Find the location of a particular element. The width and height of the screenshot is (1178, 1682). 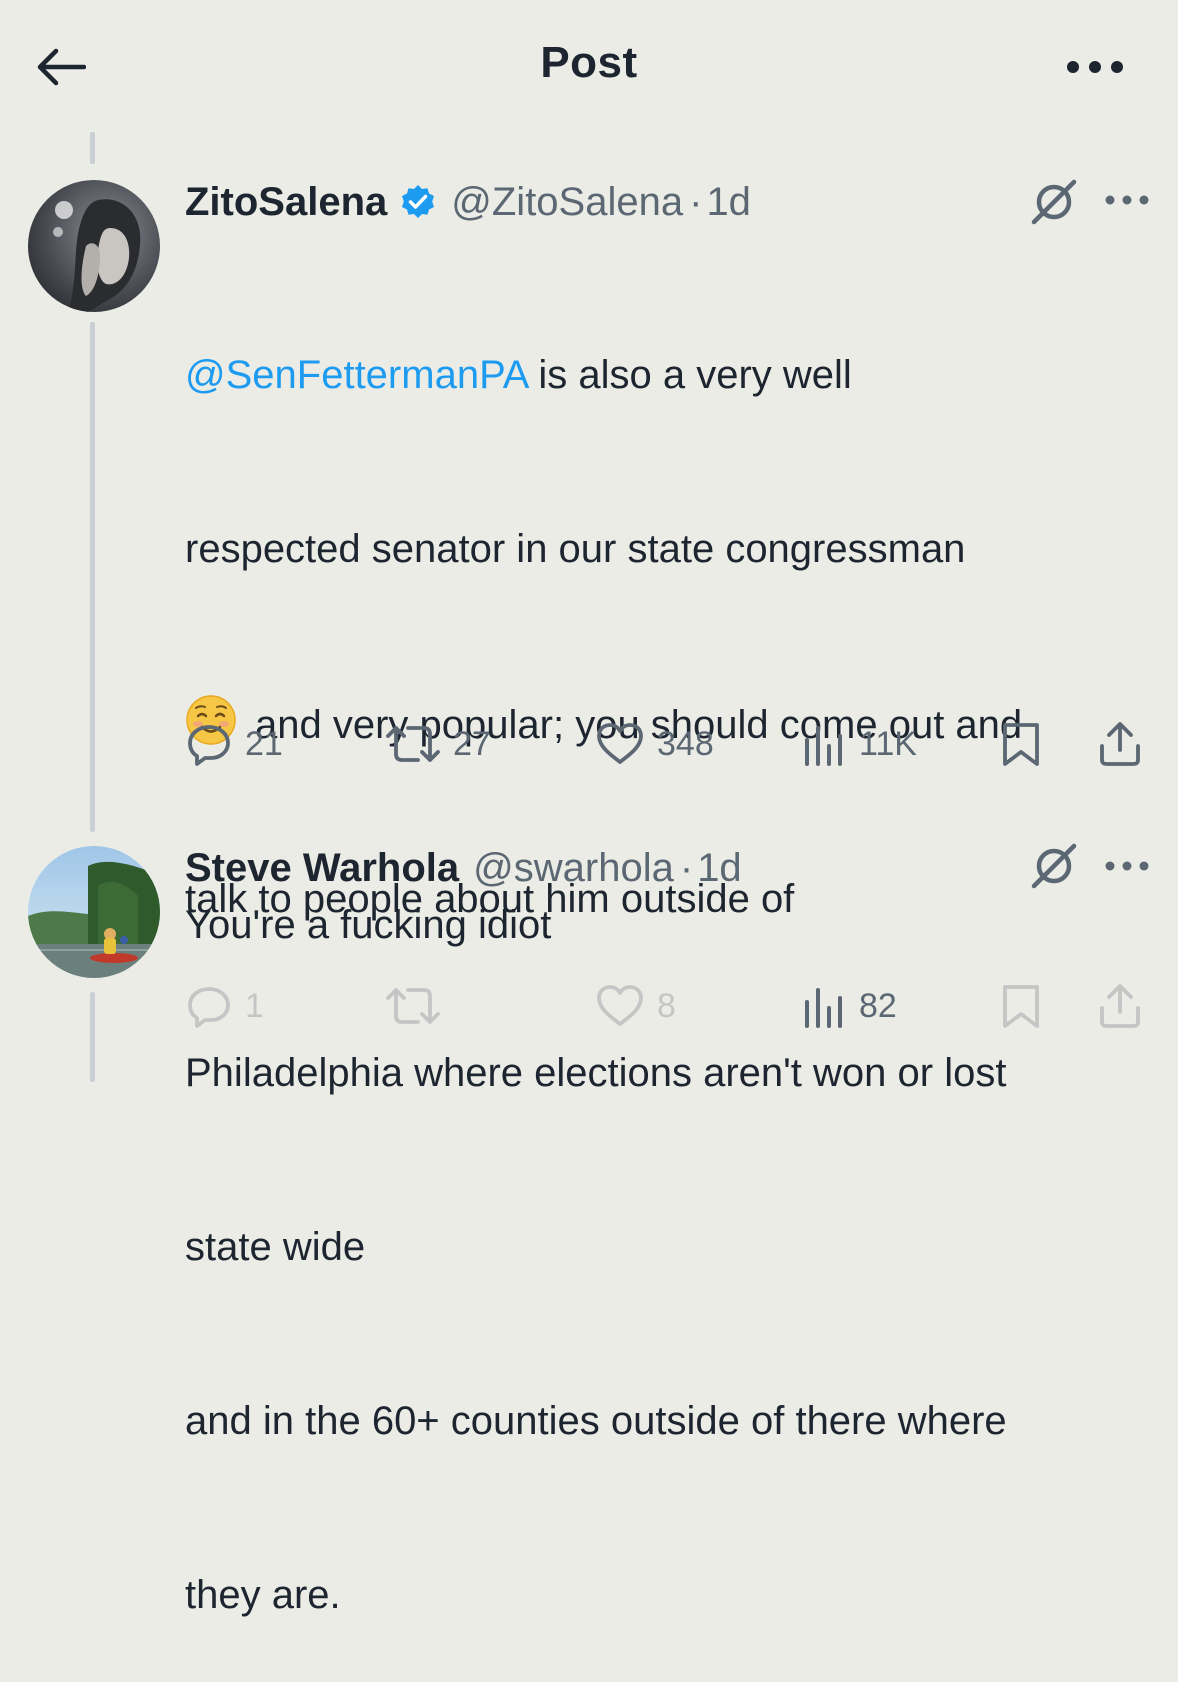

post-header: ZitoSalena @ZitoSalena · 1d is located at coordinates (666, 202).